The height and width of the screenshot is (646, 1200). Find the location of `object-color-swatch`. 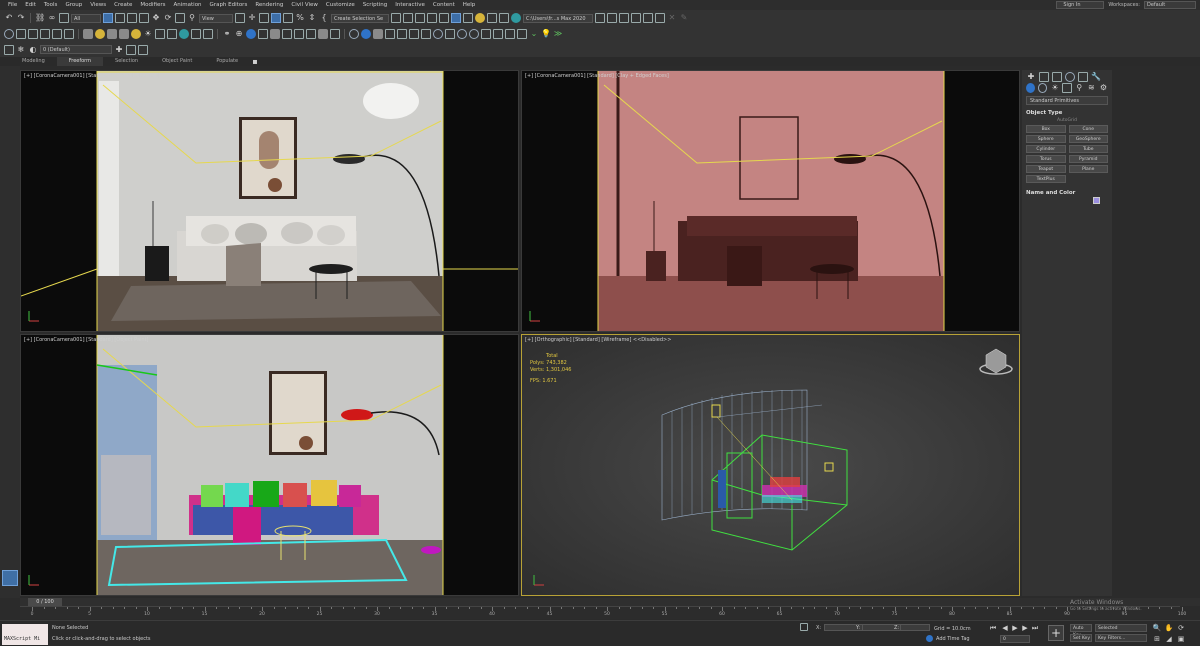

object-color-swatch is located at coordinates (1096, 200).